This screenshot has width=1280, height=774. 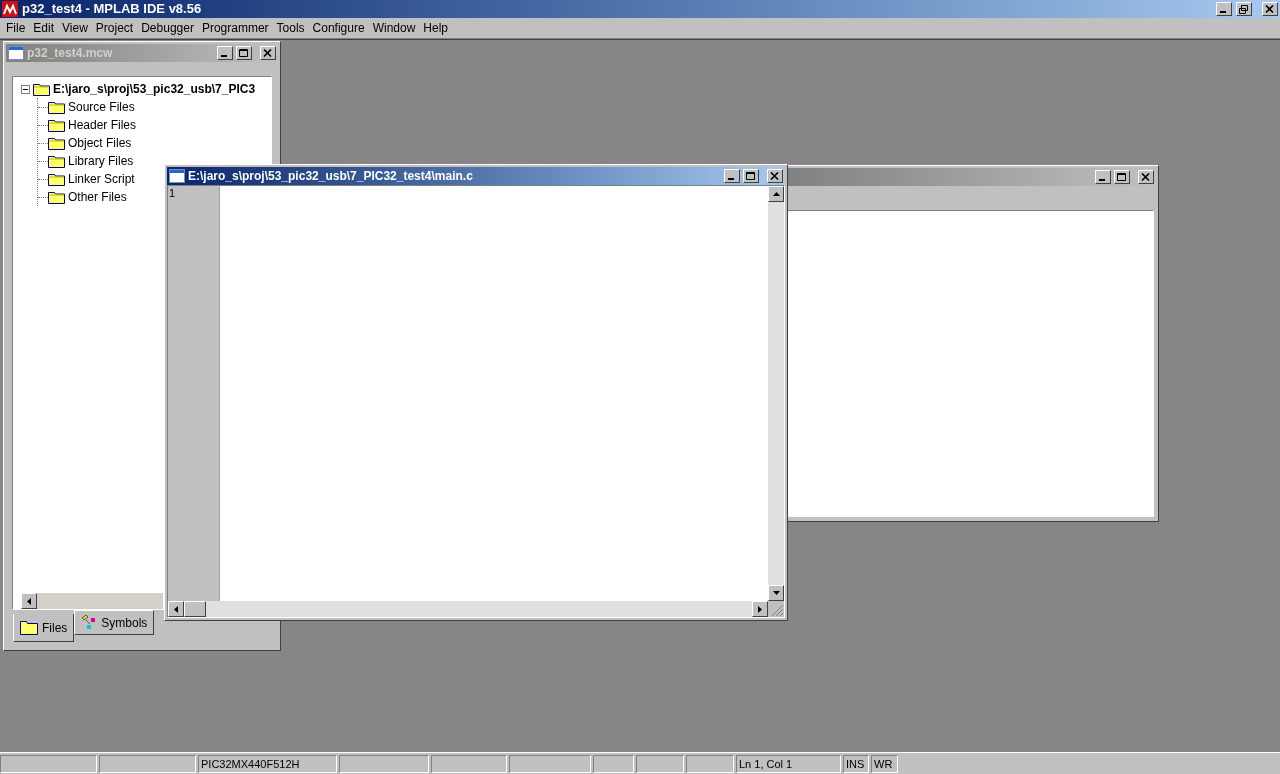 I want to click on vertical-scrollbar, so click(x=776, y=393).